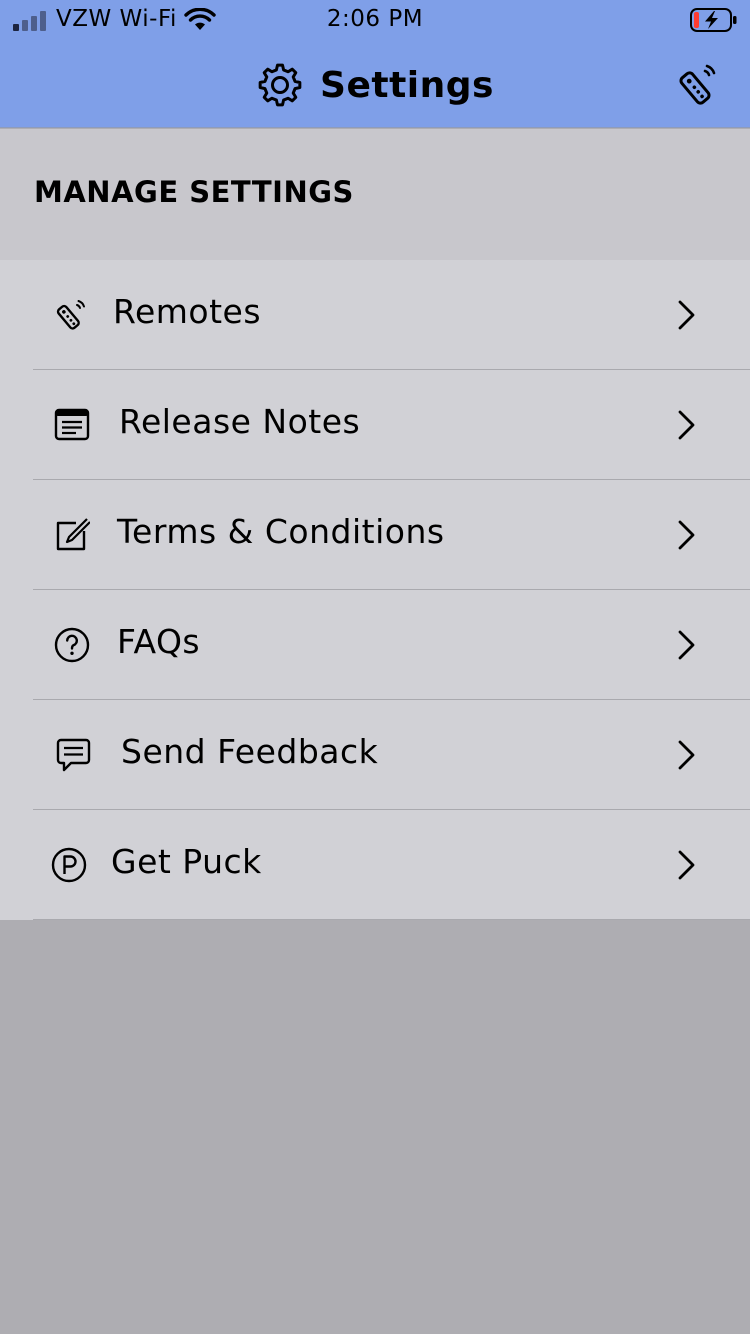 This screenshot has height=1334, width=750. I want to click on edit-icon, so click(73, 534).